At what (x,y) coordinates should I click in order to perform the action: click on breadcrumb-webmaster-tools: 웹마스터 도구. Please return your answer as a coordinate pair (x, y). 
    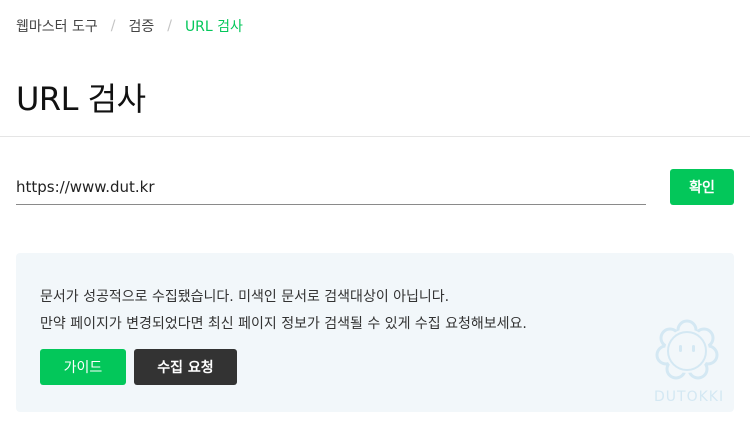
    Looking at the image, I should click on (57, 26).